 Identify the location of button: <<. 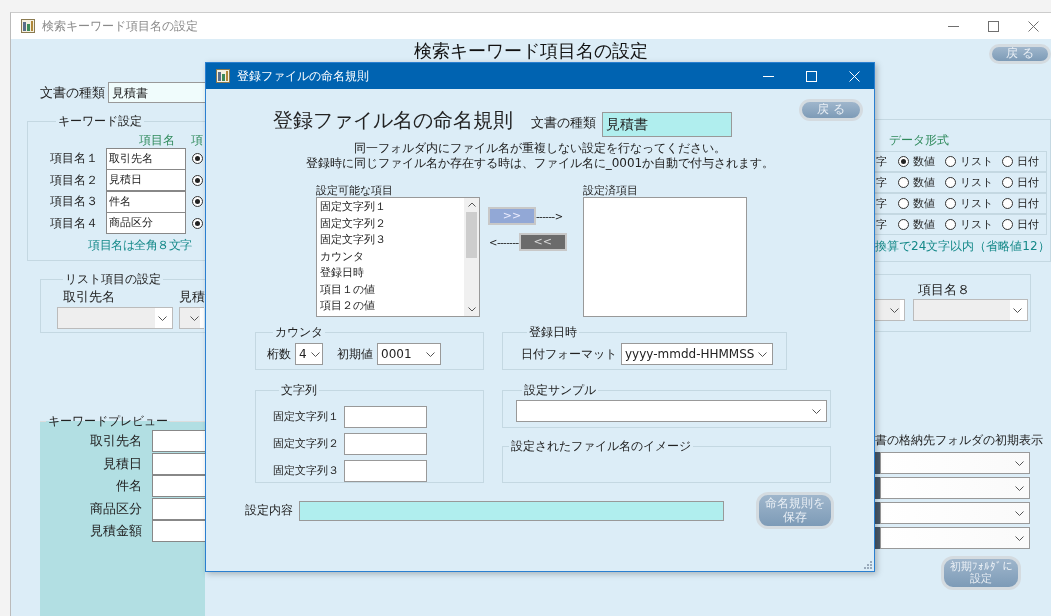
(542, 242).